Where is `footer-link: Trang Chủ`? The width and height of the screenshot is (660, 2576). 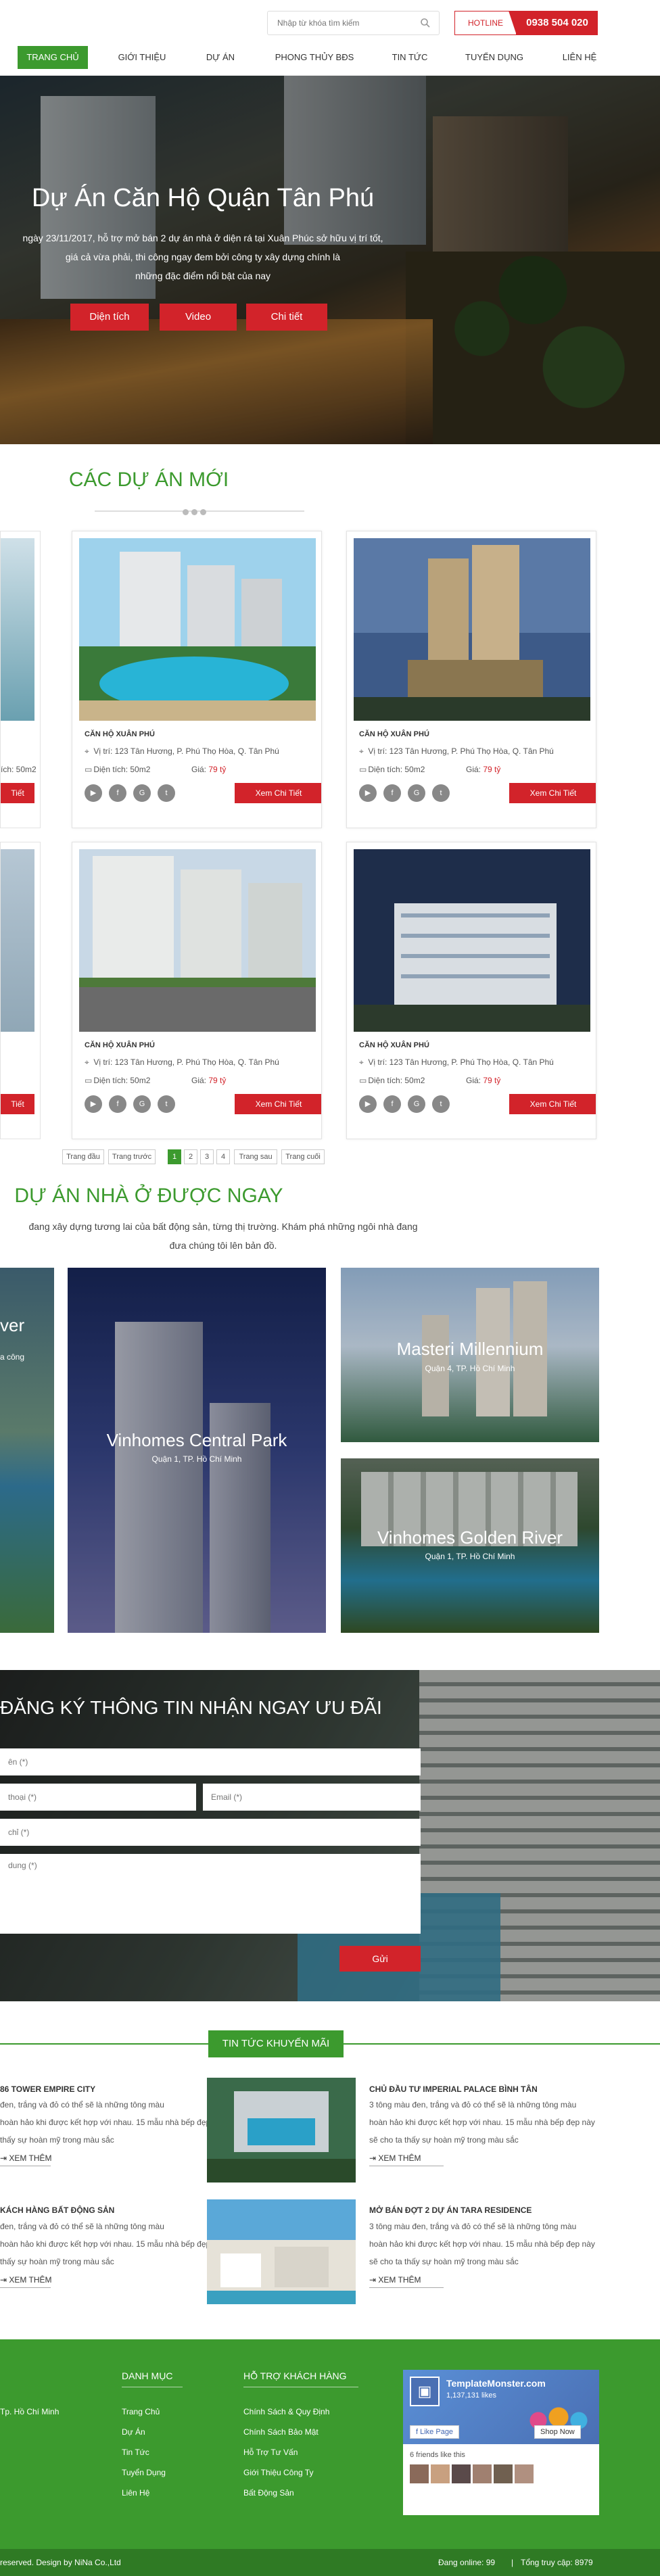
footer-link: Trang Chủ is located at coordinates (141, 2411).